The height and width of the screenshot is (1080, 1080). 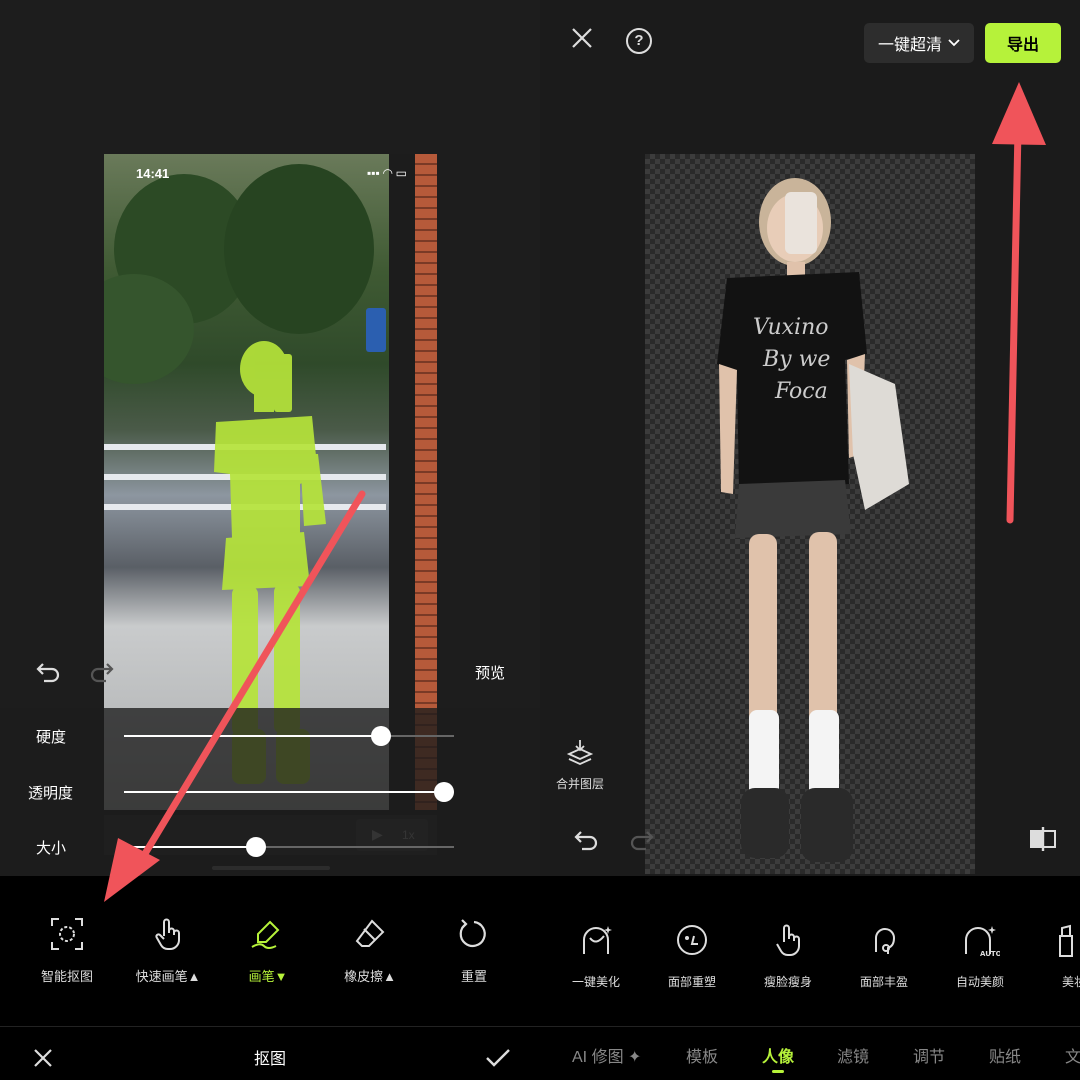 What do you see at coordinates (691, 982) in the screenshot?
I see `tool-label: 面部重塑` at bounding box center [691, 982].